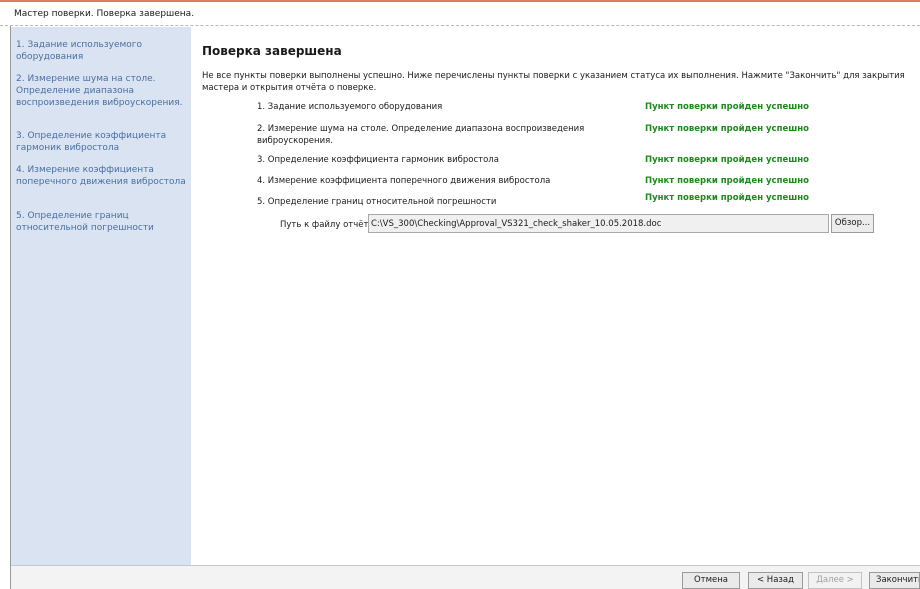 The width and height of the screenshot is (920, 589). Describe the element at coordinates (775, 580) in the screenshot. I see `back-button: < Назад` at that location.